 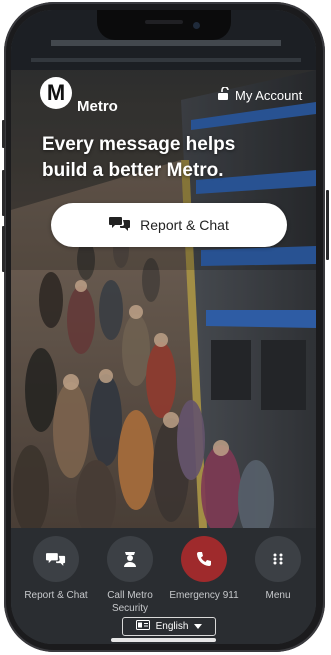 What do you see at coordinates (198, 626) in the screenshot?
I see `caret-down-icon` at bounding box center [198, 626].